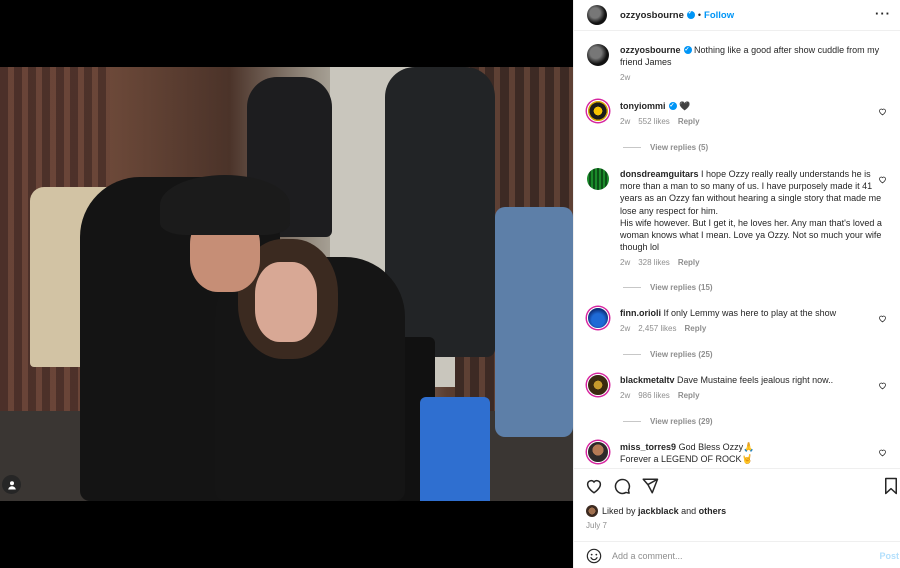  I want to click on view-replies-label: View replies (5), so click(679, 147).